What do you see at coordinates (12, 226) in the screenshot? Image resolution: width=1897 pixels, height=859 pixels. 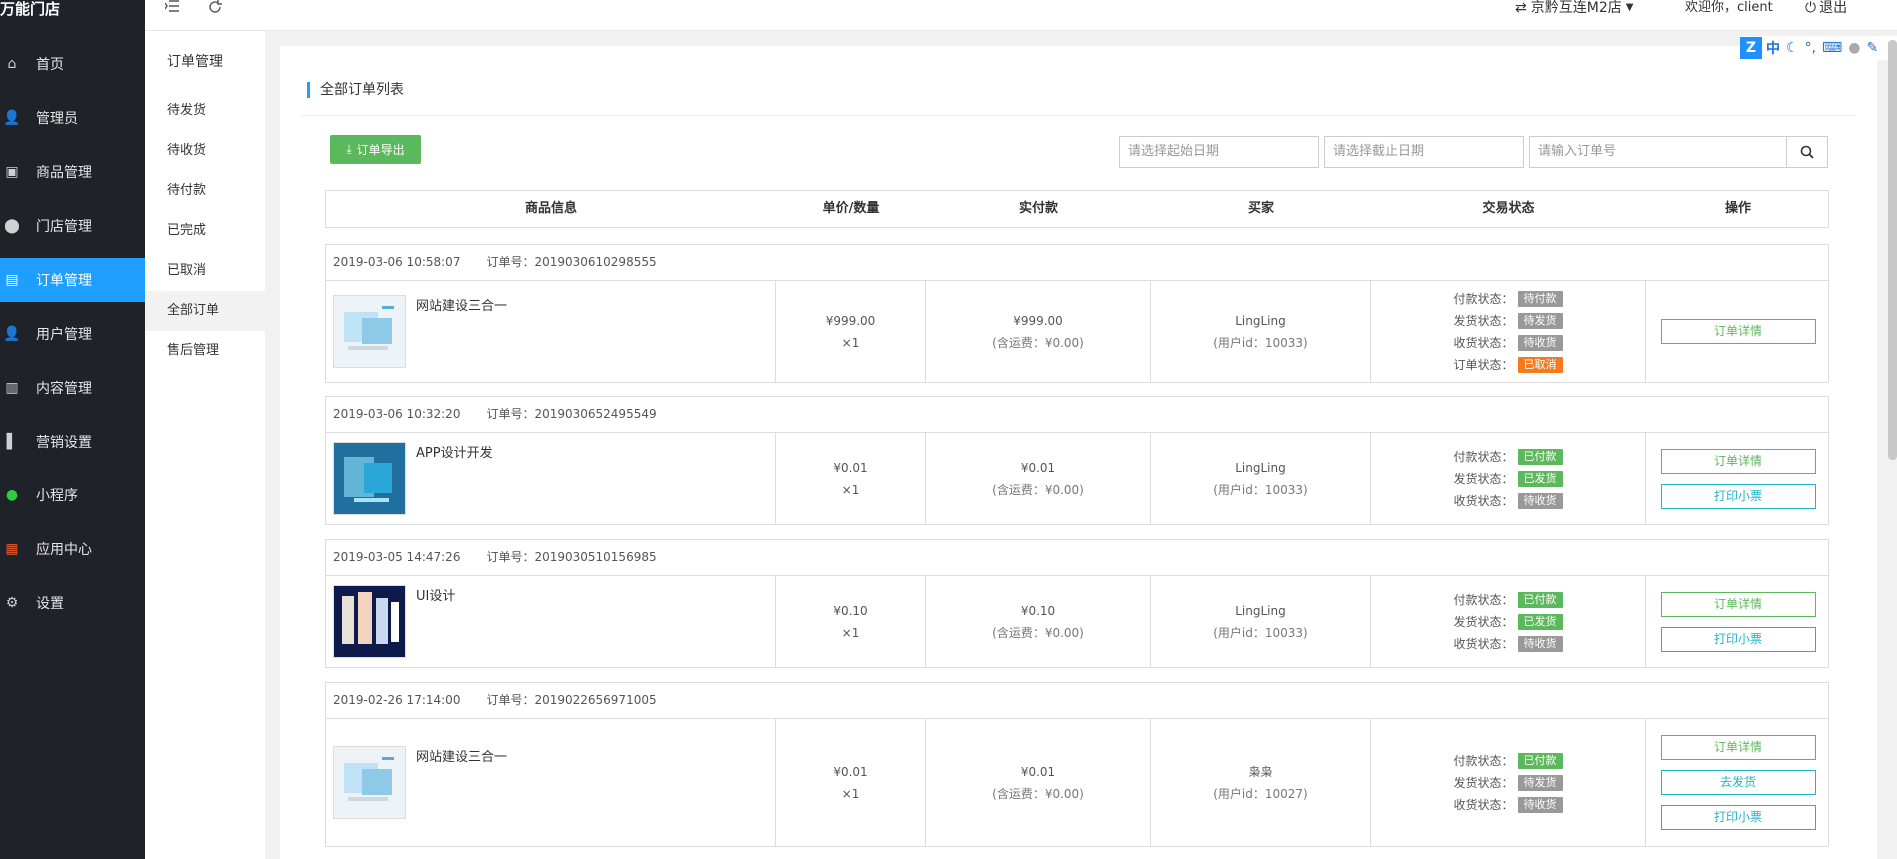 I see `map-marker-icon: ⬤` at bounding box center [12, 226].